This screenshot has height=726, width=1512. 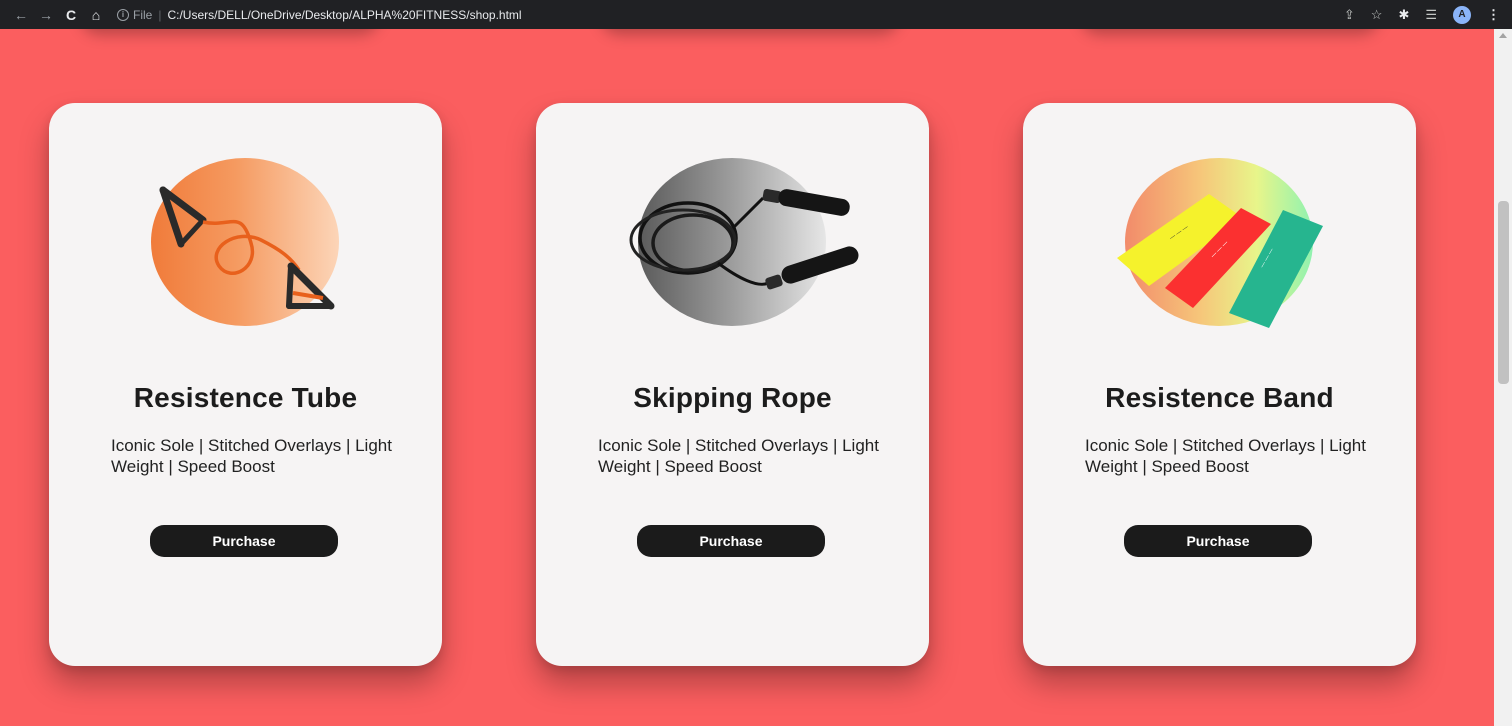 What do you see at coordinates (143, 14) in the screenshot?
I see `url-scheme-label: File` at bounding box center [143, 14].